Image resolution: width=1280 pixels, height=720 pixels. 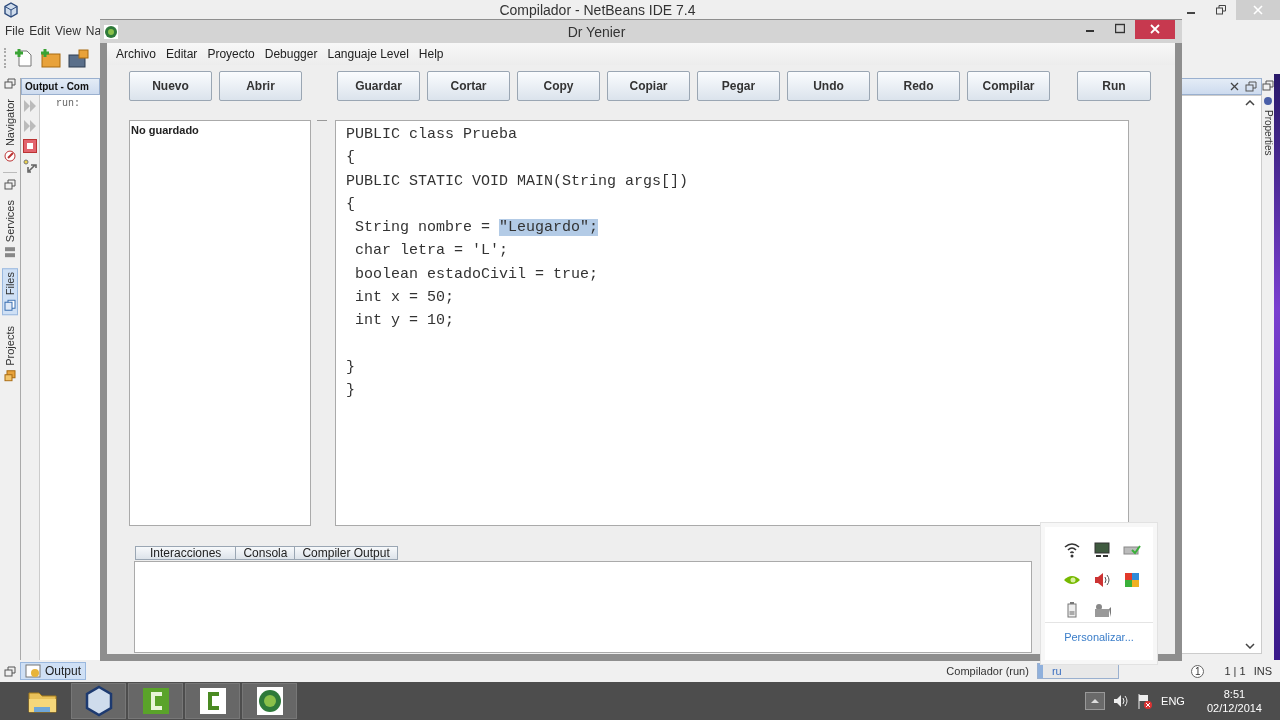 What do you see at coordinates (111, 31) in the screenshot?
I see `emblem-icon` at bounding box center [111, 31].